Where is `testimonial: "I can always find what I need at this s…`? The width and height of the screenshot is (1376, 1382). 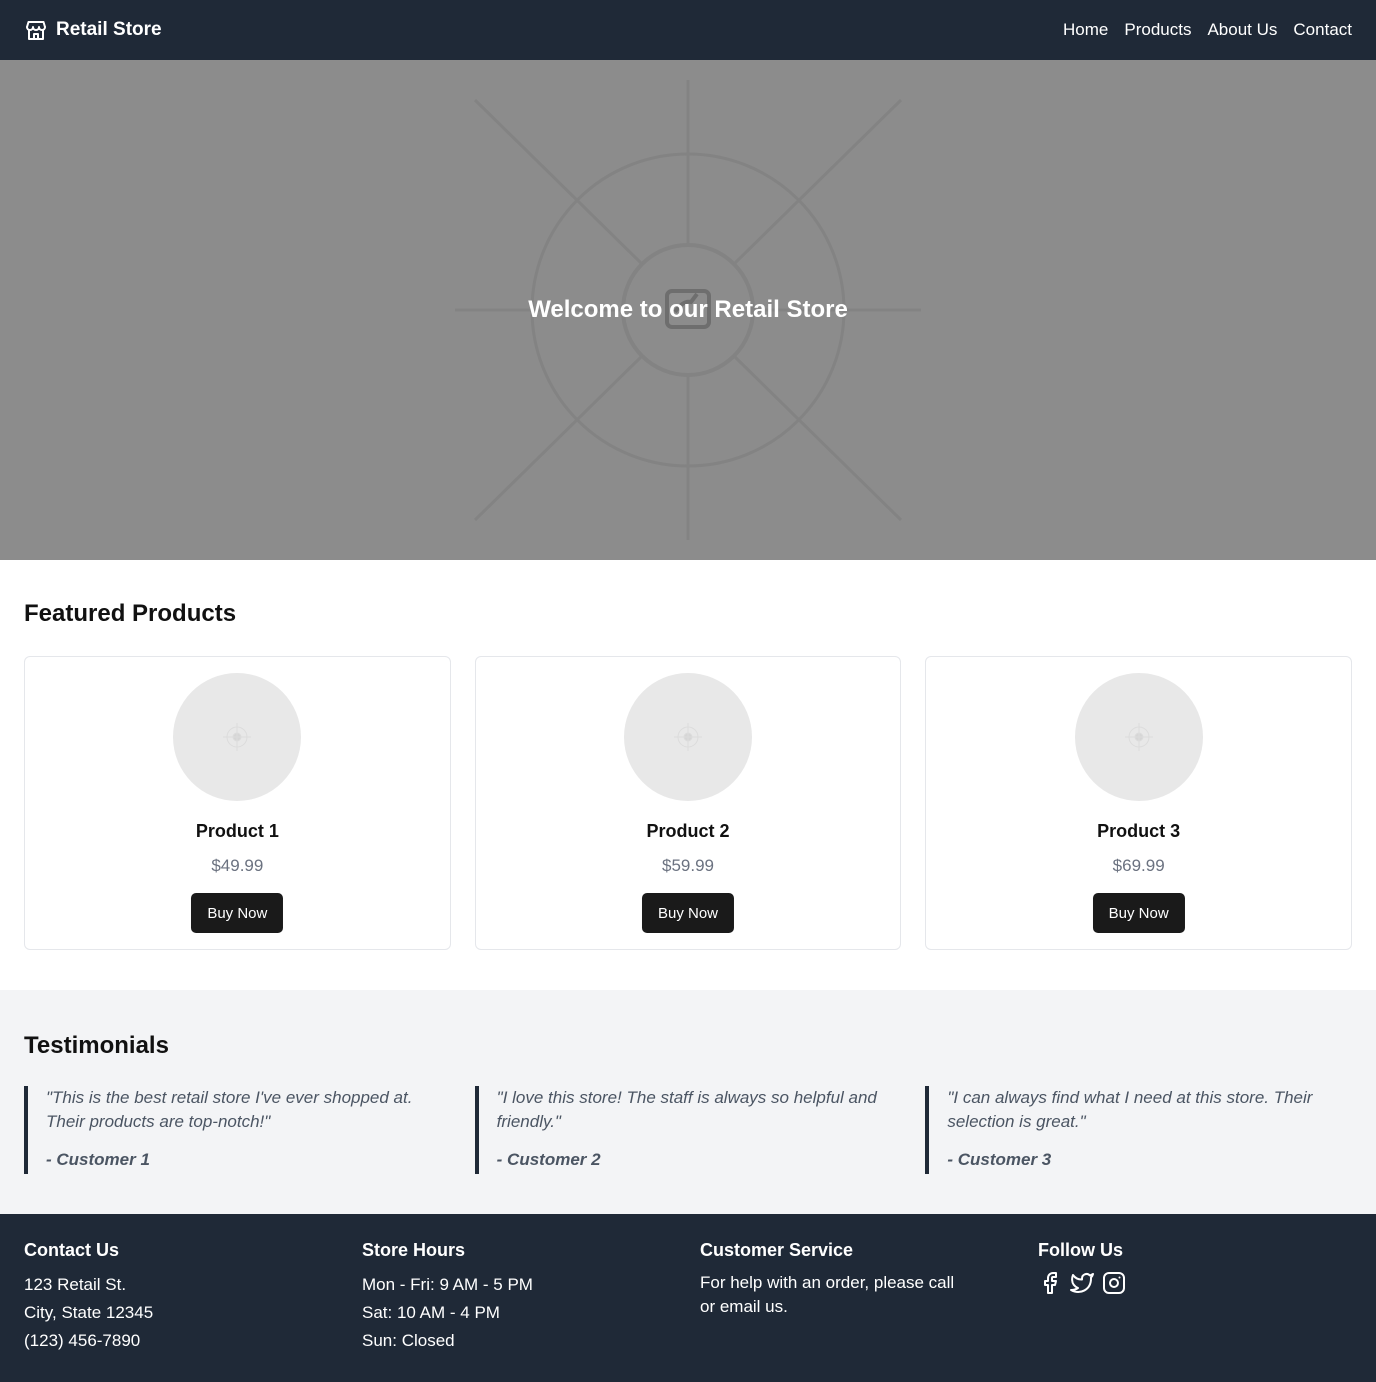 testimonial: "I can always find what I need at this s… is located at coordinates (1138, 1130).